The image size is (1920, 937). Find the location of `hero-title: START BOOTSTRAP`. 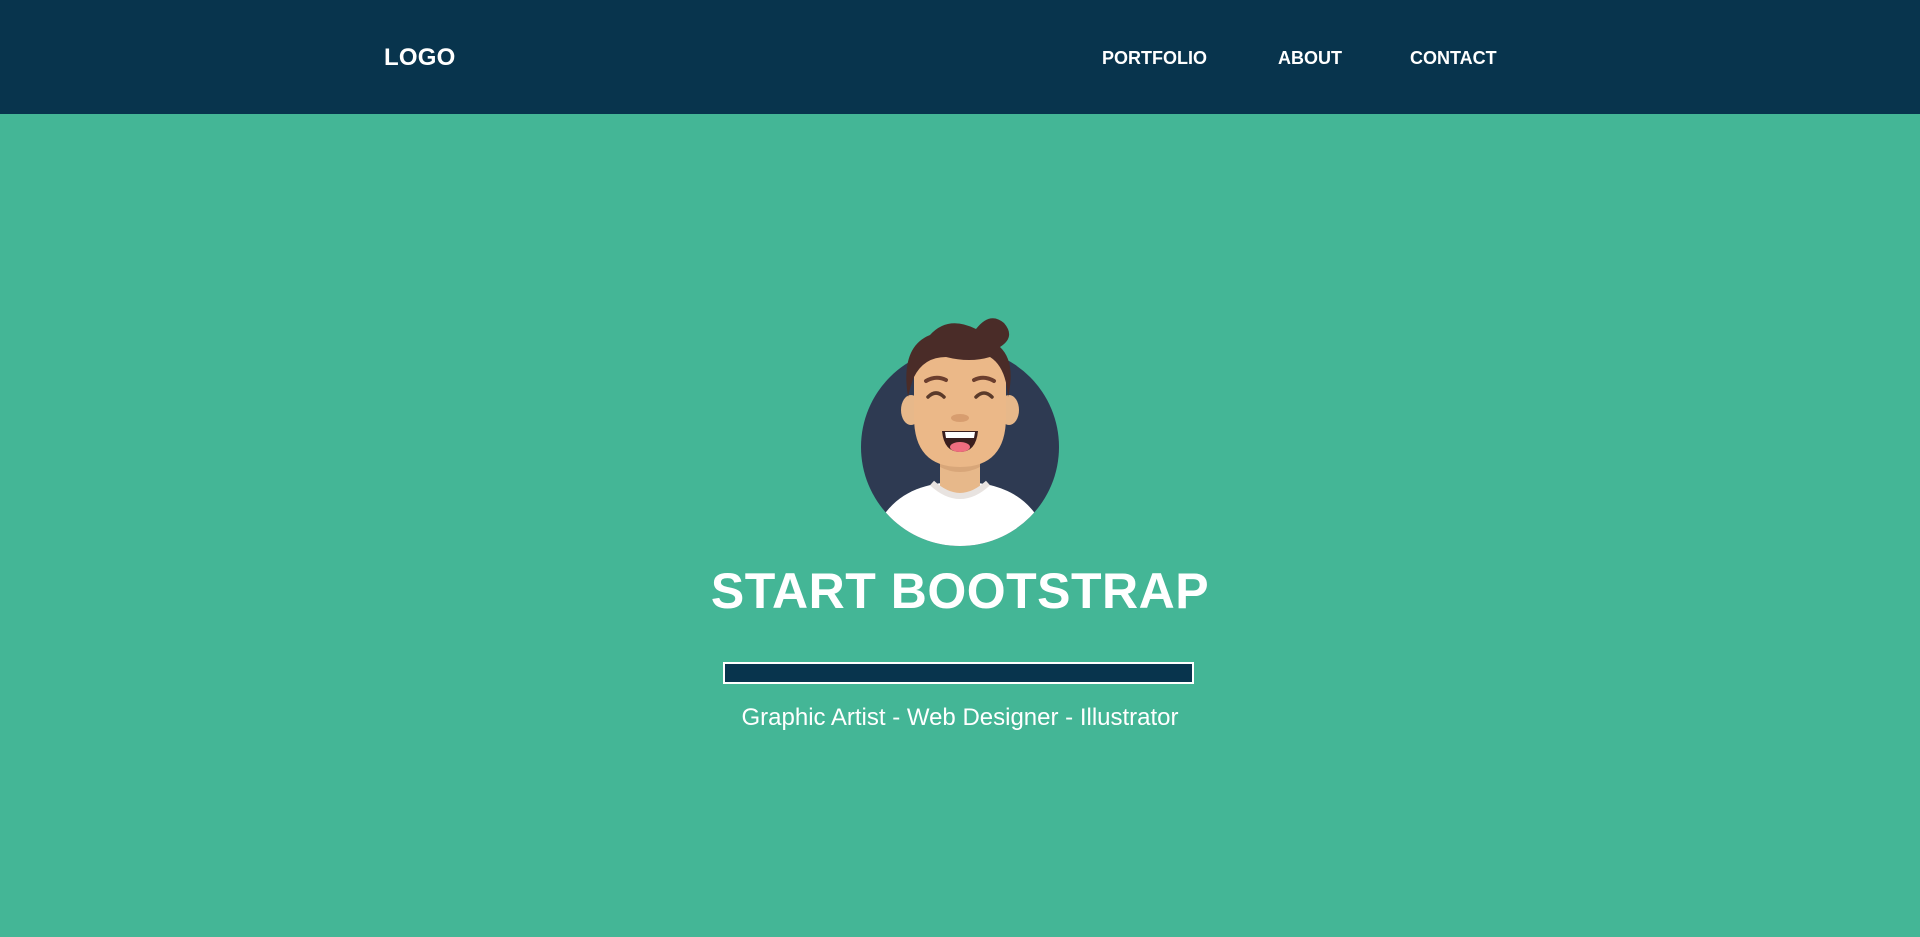

hero-title: START BOOTSTRAP is located at coordinates (960, 591).